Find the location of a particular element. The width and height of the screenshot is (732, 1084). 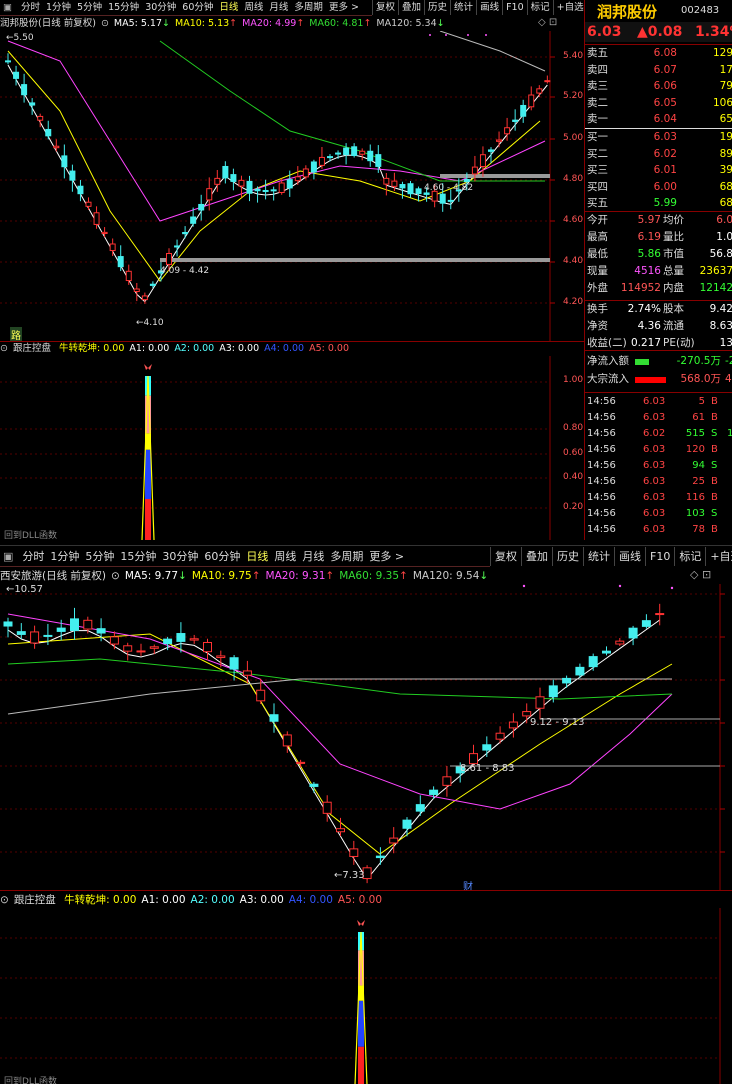

quote-header: 润邦股份 002483 is located at coordinates (658, 11).